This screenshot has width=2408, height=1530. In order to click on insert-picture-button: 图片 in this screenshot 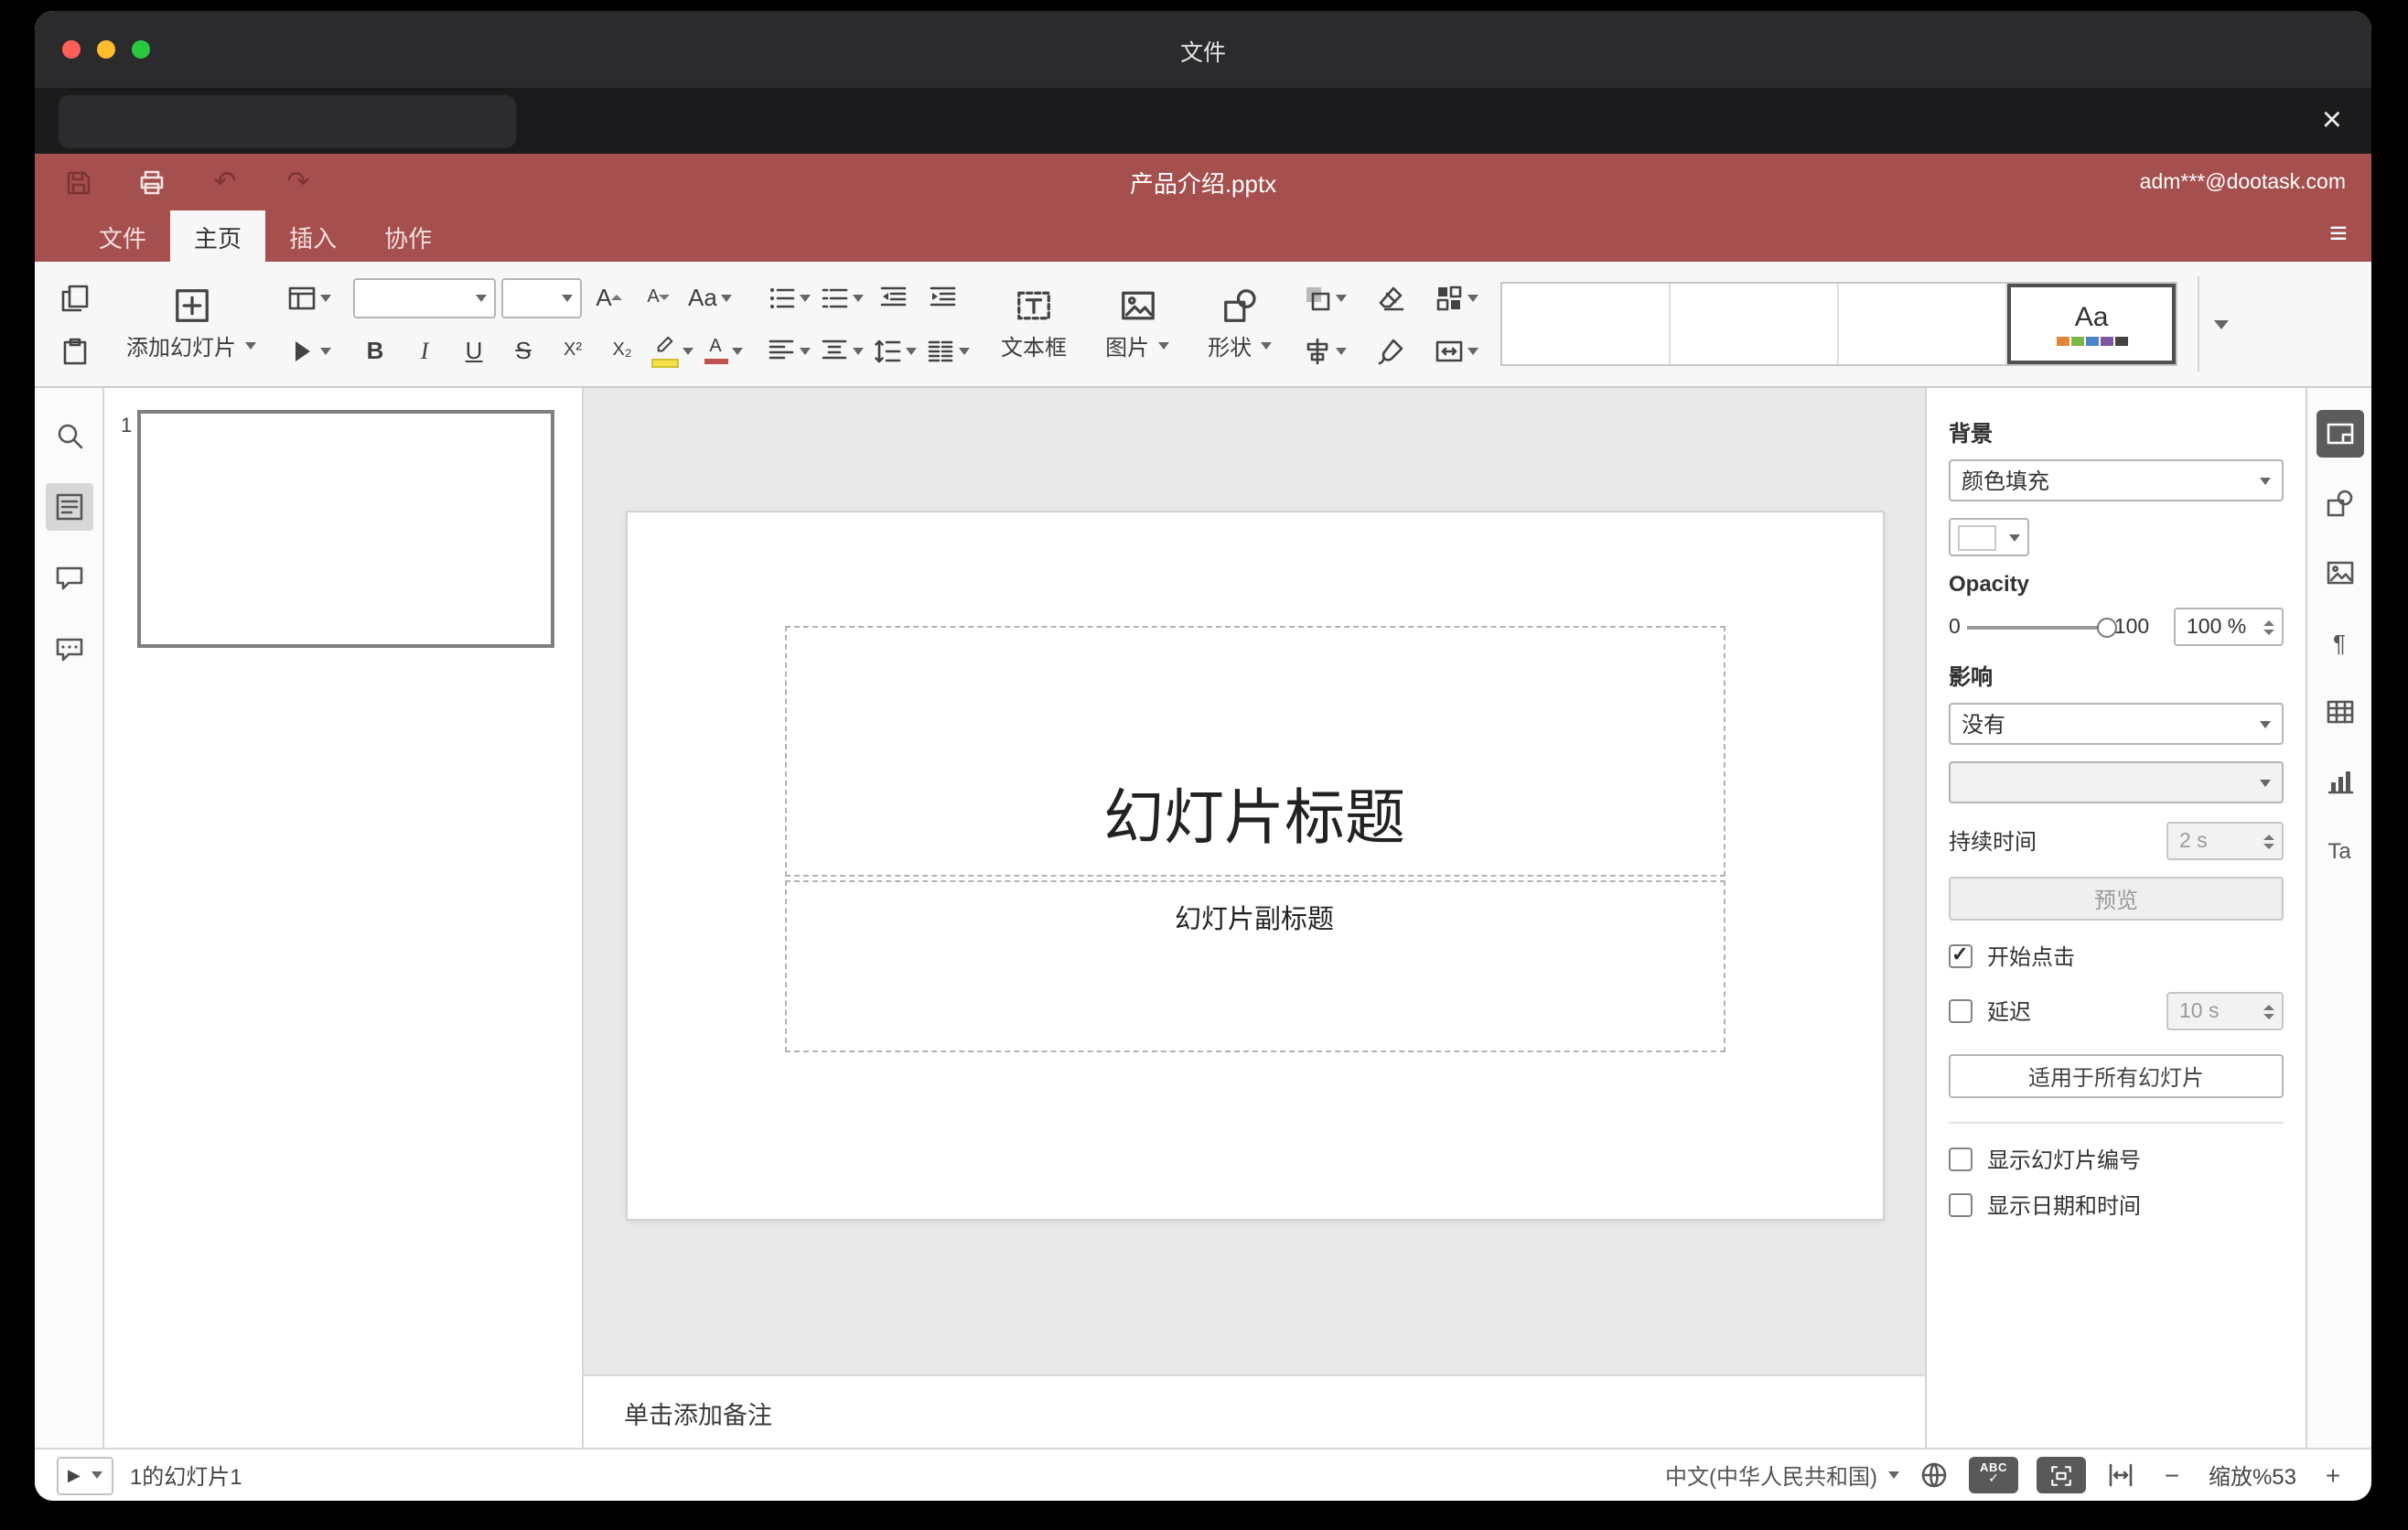, I will do `click(1137, 324)`.